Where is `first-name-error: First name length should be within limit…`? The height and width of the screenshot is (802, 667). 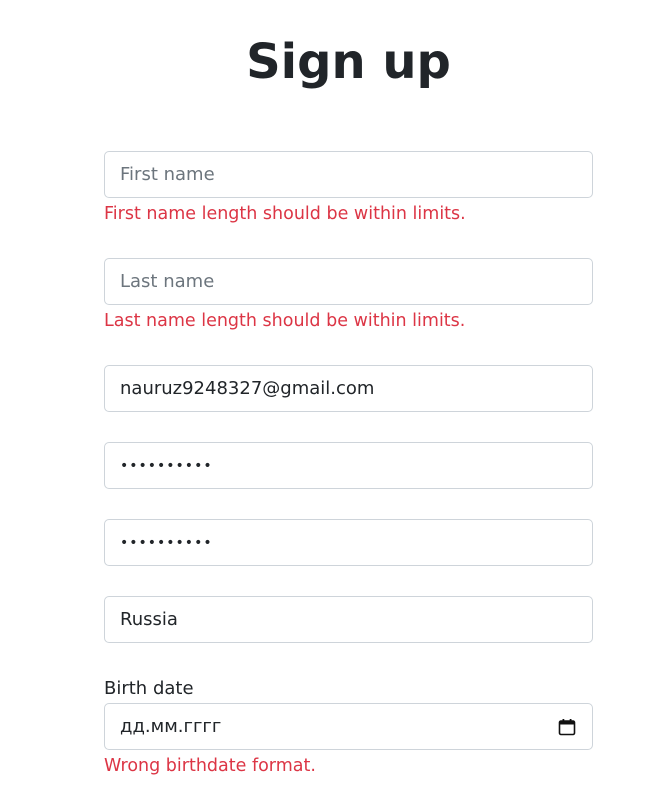
first-name-error: First name length should be within limit… is located at coordinates (285, 214).